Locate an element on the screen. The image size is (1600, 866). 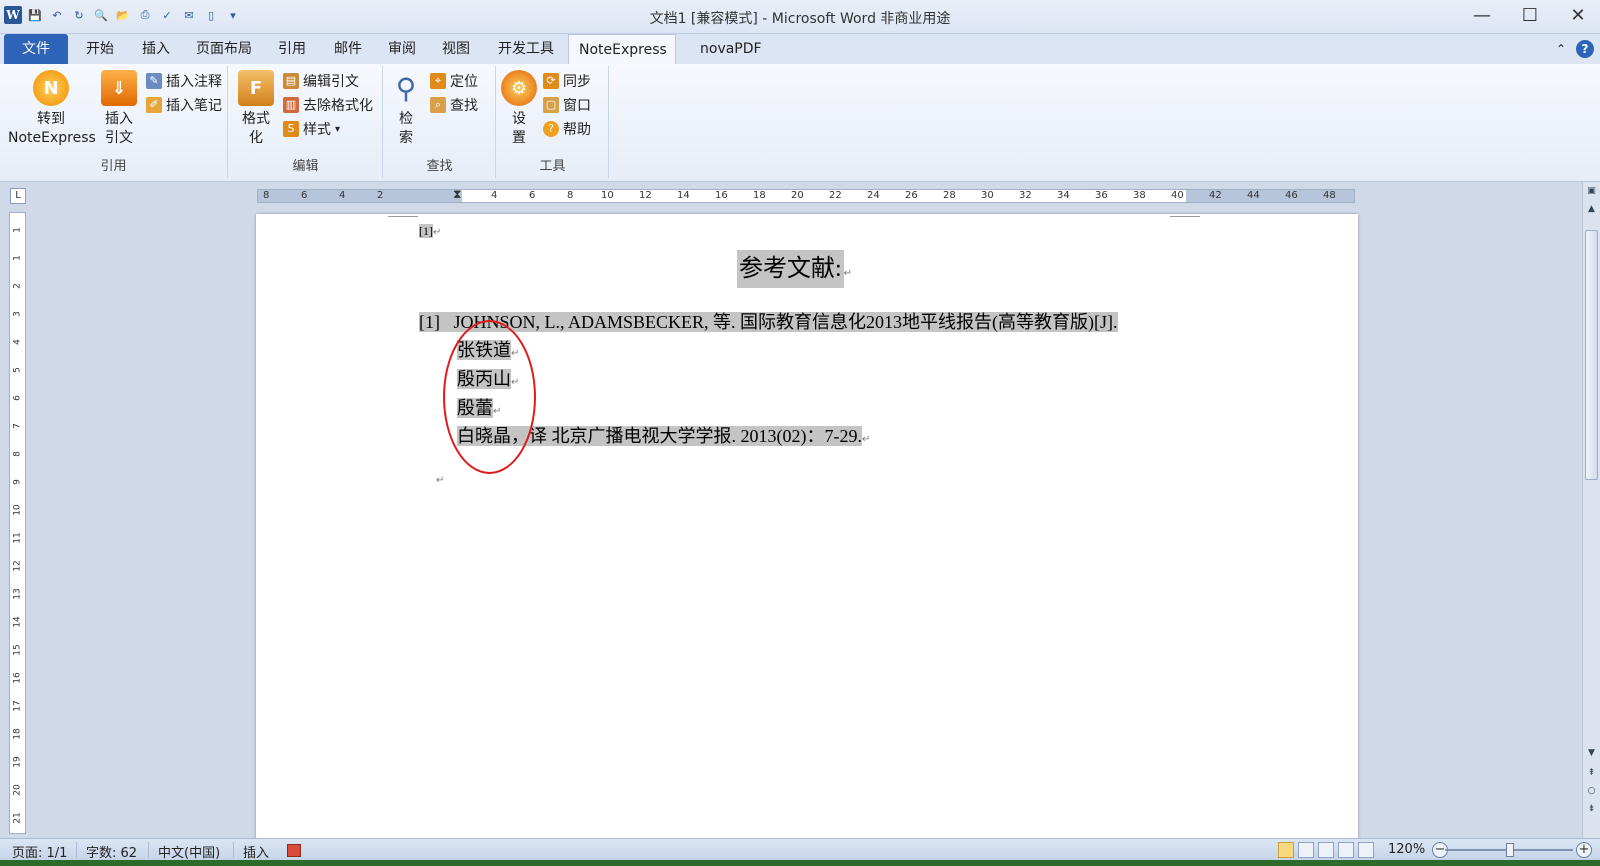
tab-mailings: 邮件 is located at coordinates (348, 49).